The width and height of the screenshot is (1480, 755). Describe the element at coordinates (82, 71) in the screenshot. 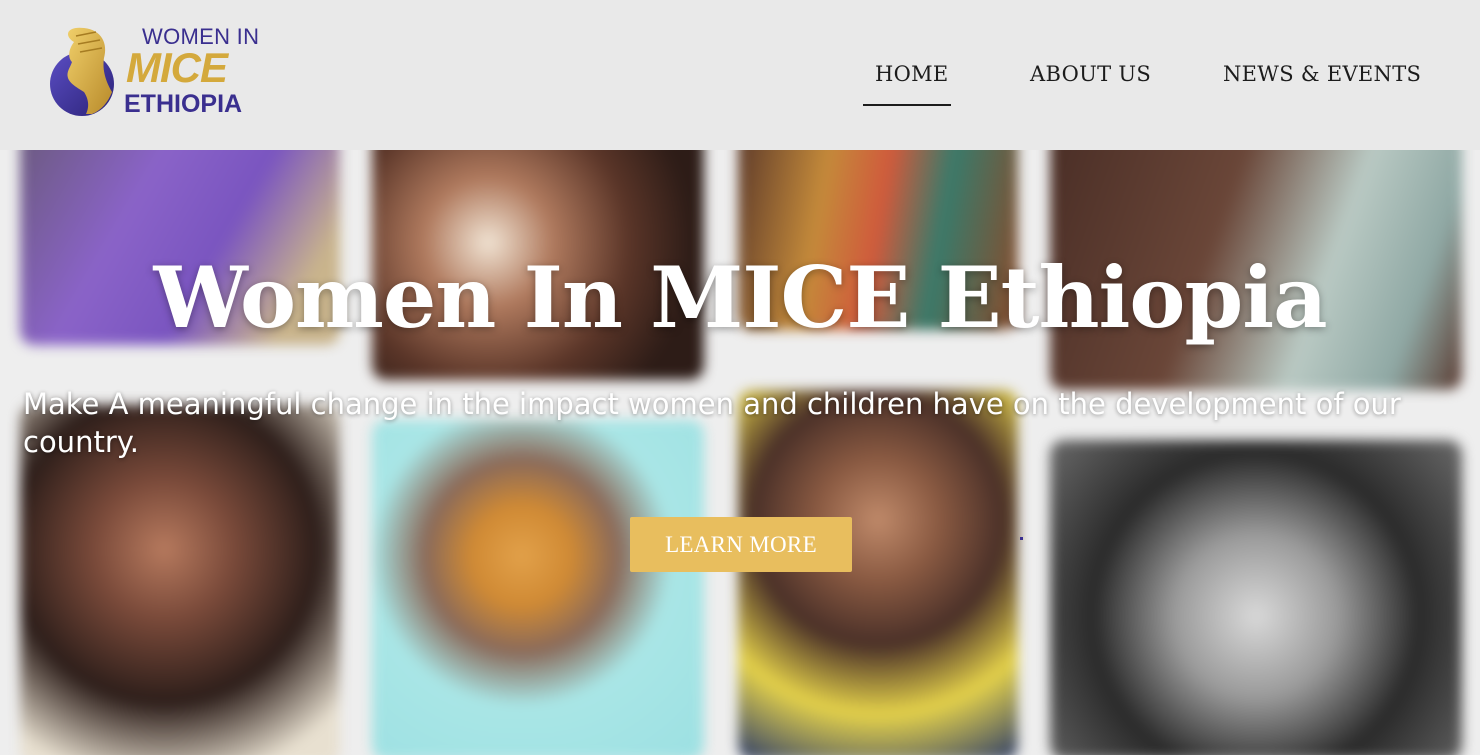

I see `woman-profile-icon` at that location.